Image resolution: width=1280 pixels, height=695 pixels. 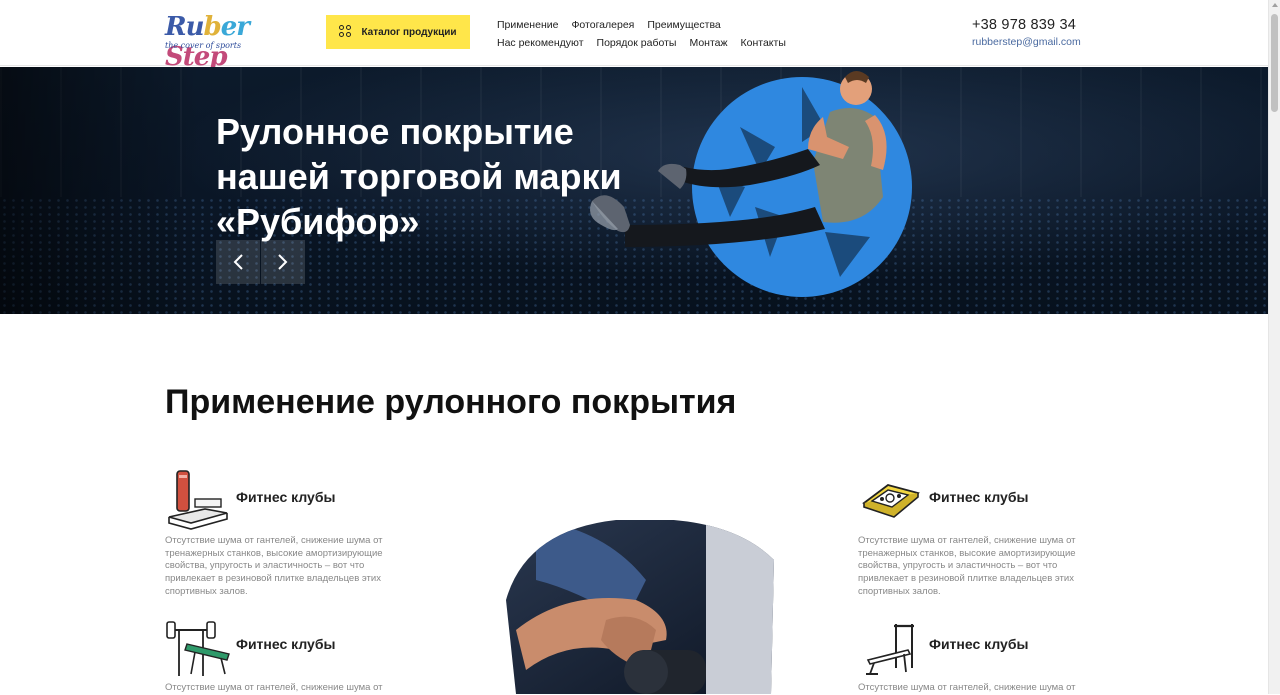 What do you see at coordinates (708, 43) in the screenshot?
I see `nav-link-installation: Монтаж` at bounding box center [708, 43].